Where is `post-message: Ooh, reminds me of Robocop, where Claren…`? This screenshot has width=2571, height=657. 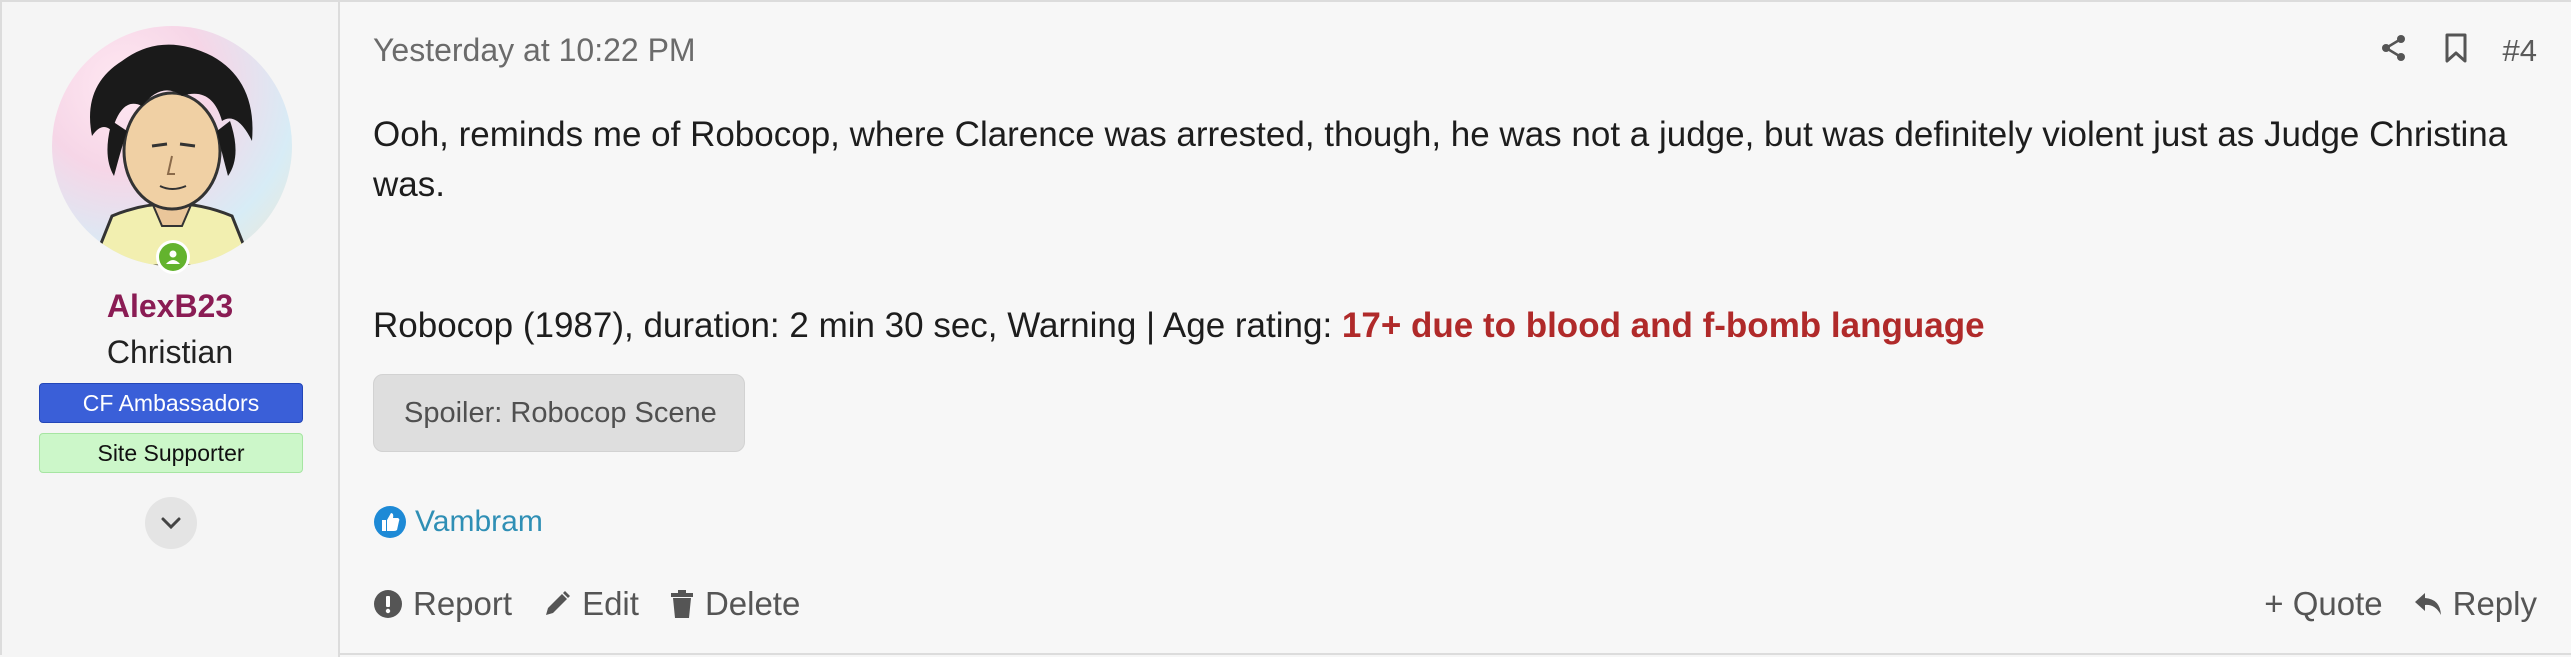
post-message: Ooh, reminds me of Robocop, where Claren… is located at coordinates (1440, 159).